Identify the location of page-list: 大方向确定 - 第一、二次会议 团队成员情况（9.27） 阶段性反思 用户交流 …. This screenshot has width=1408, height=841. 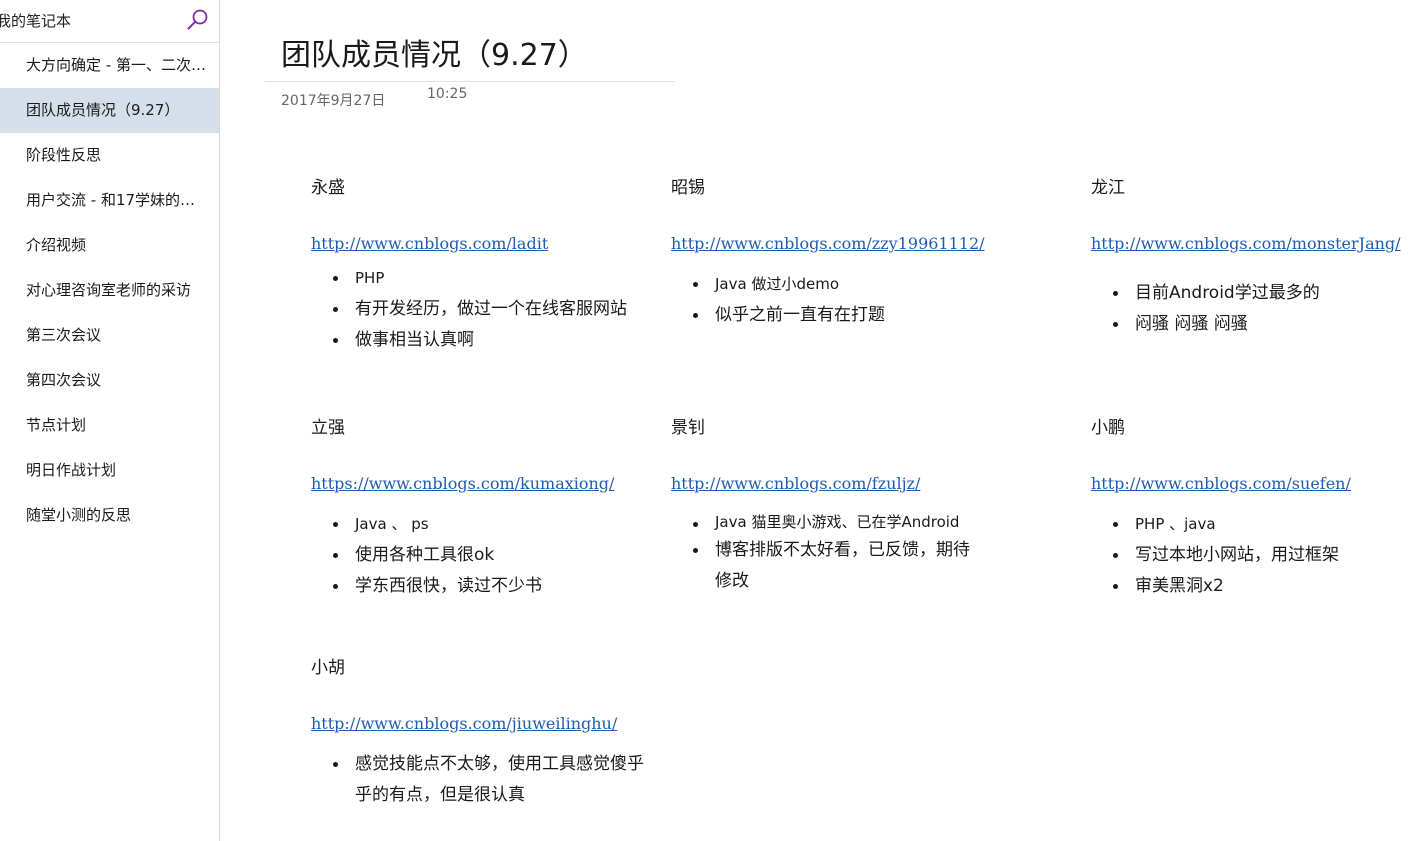
(109, 290).